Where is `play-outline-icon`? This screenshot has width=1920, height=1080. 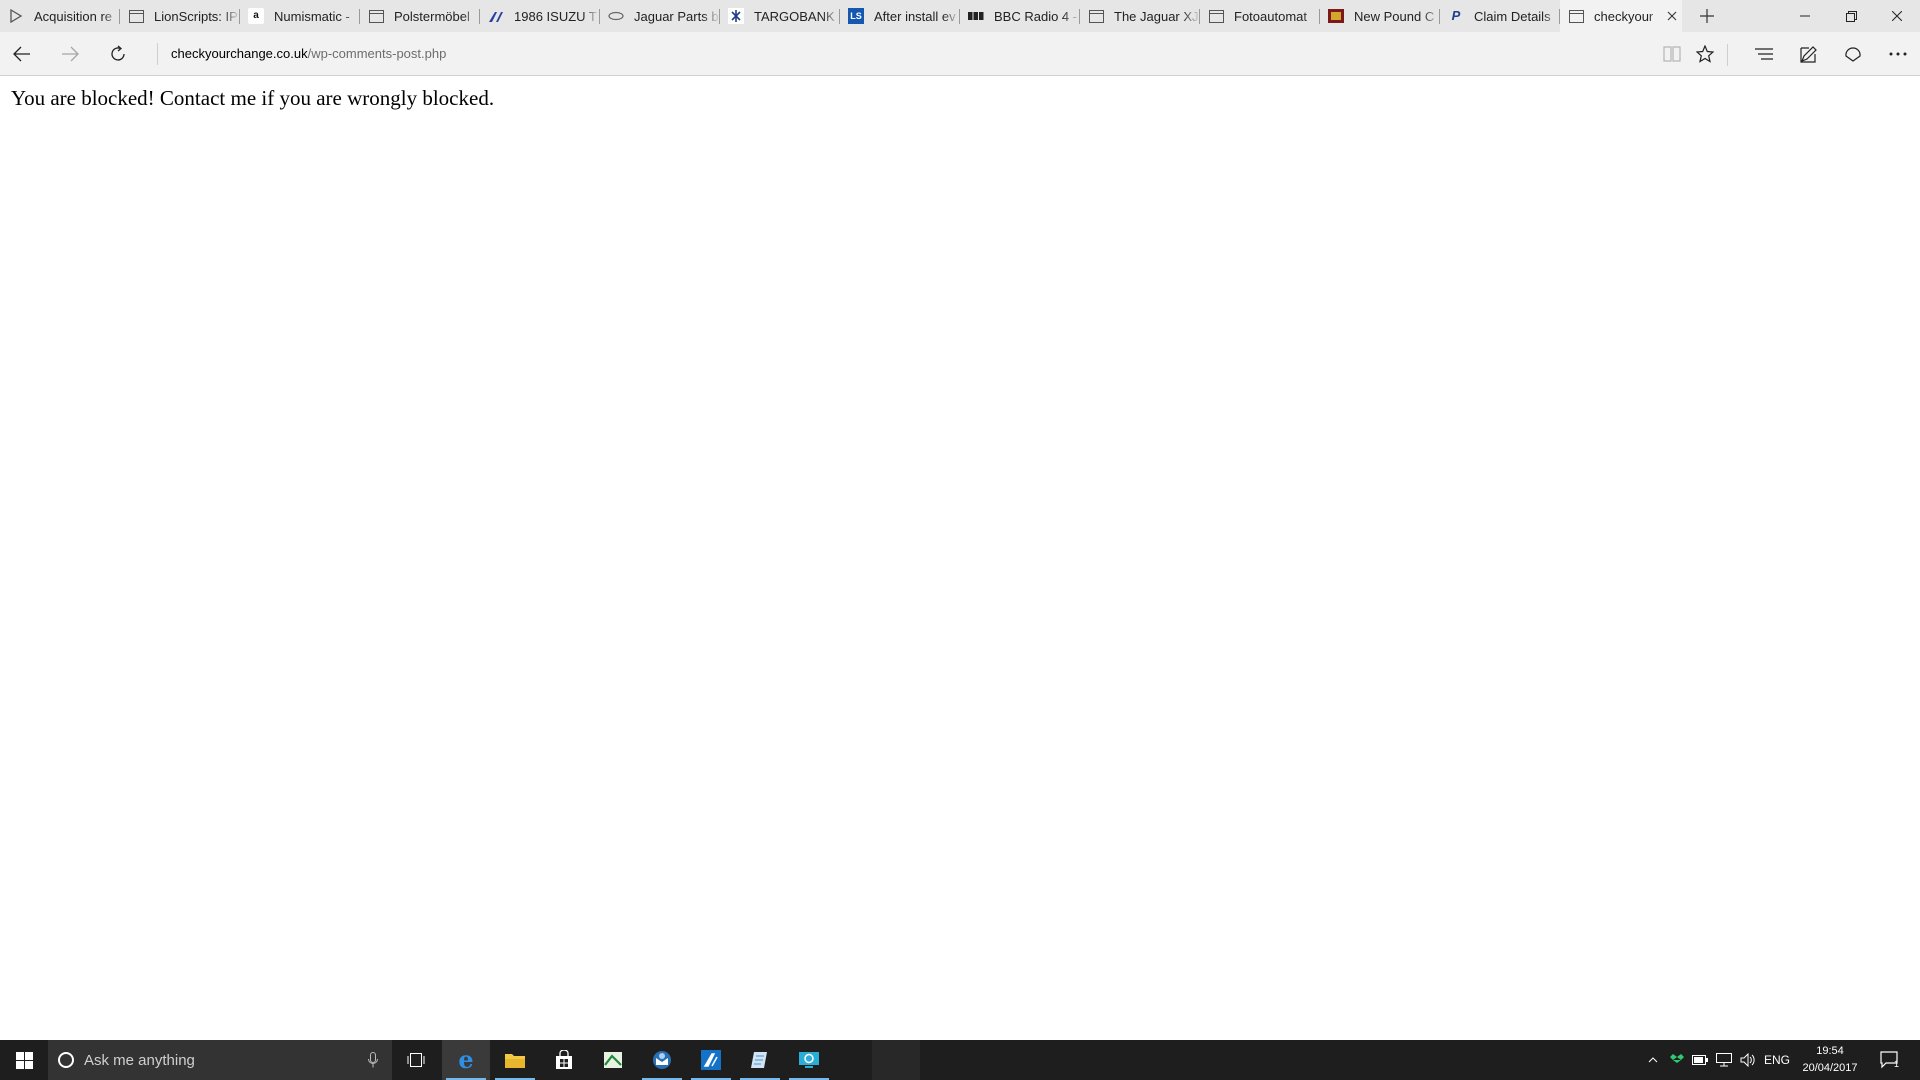
play-outline-icon is located at coordinates (16, 16).